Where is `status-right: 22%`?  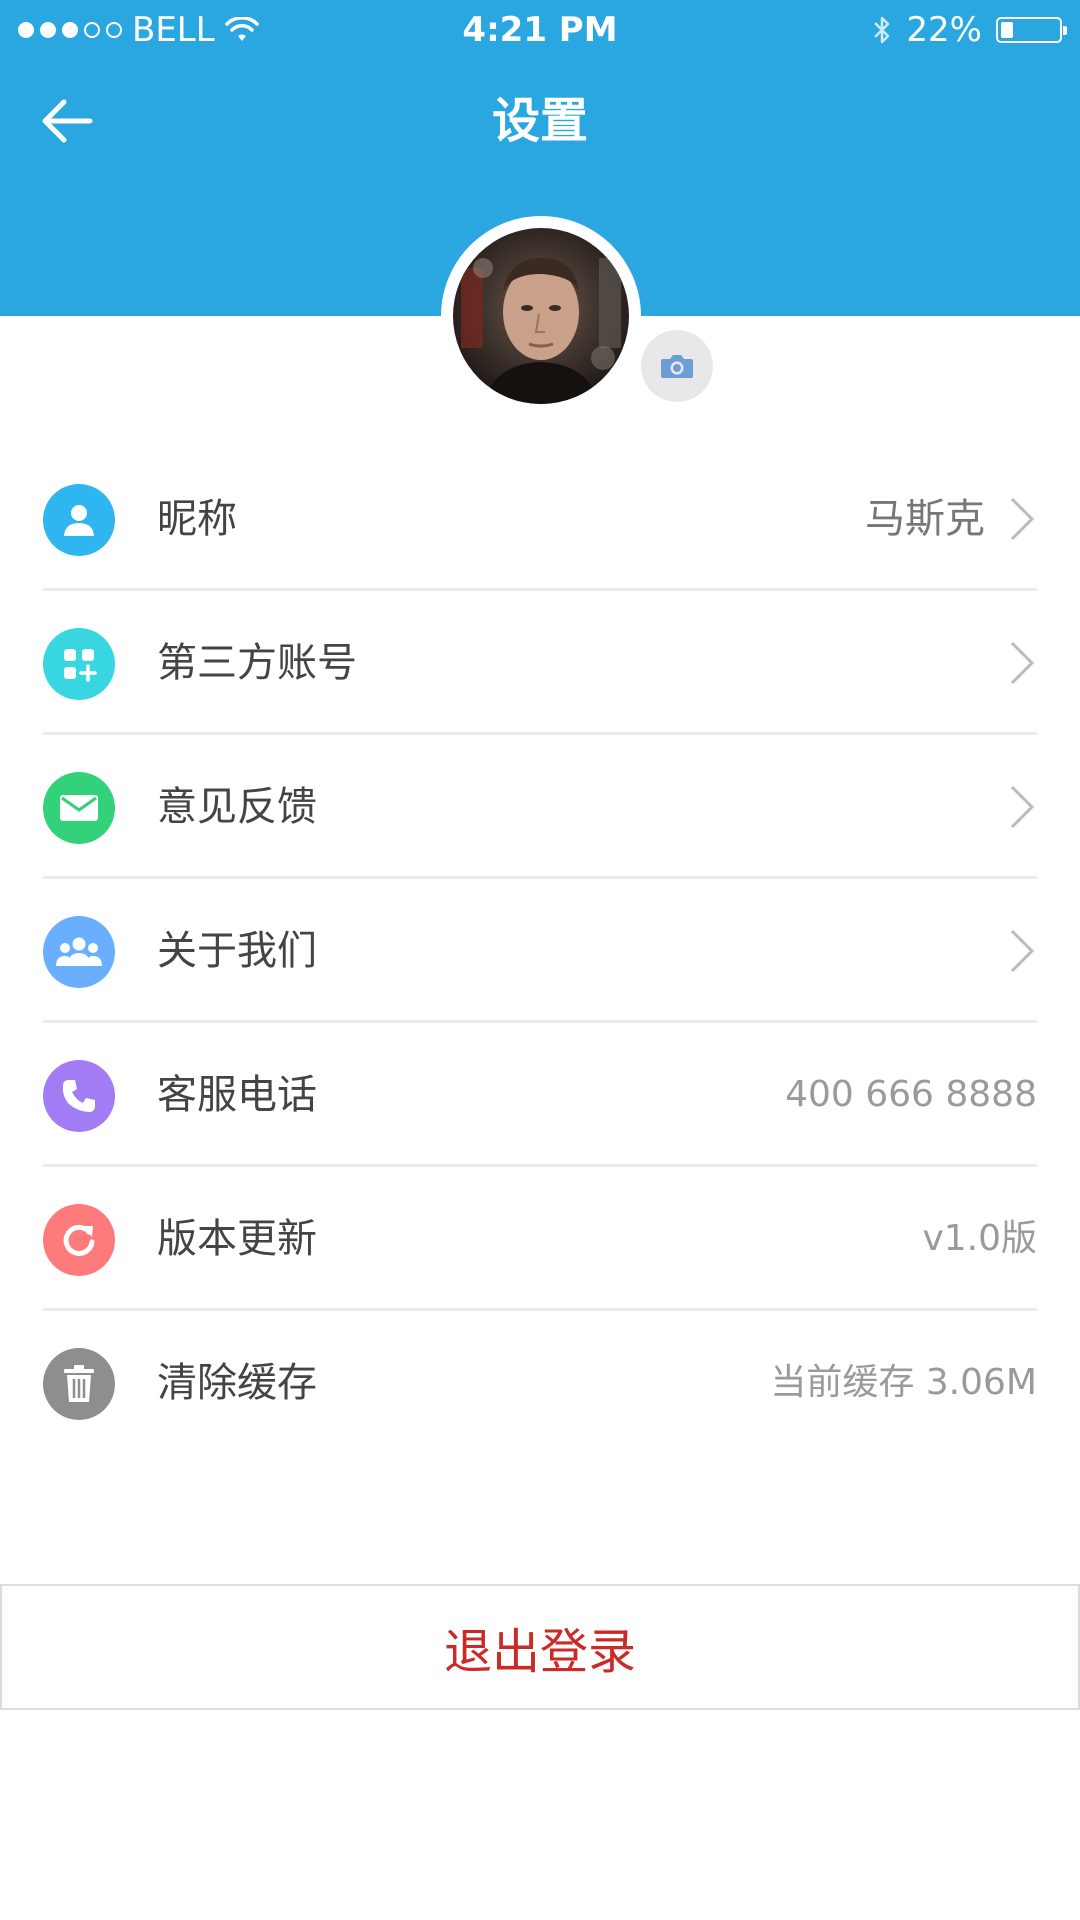
status-right: 22% is located at coordinates (969, 30).